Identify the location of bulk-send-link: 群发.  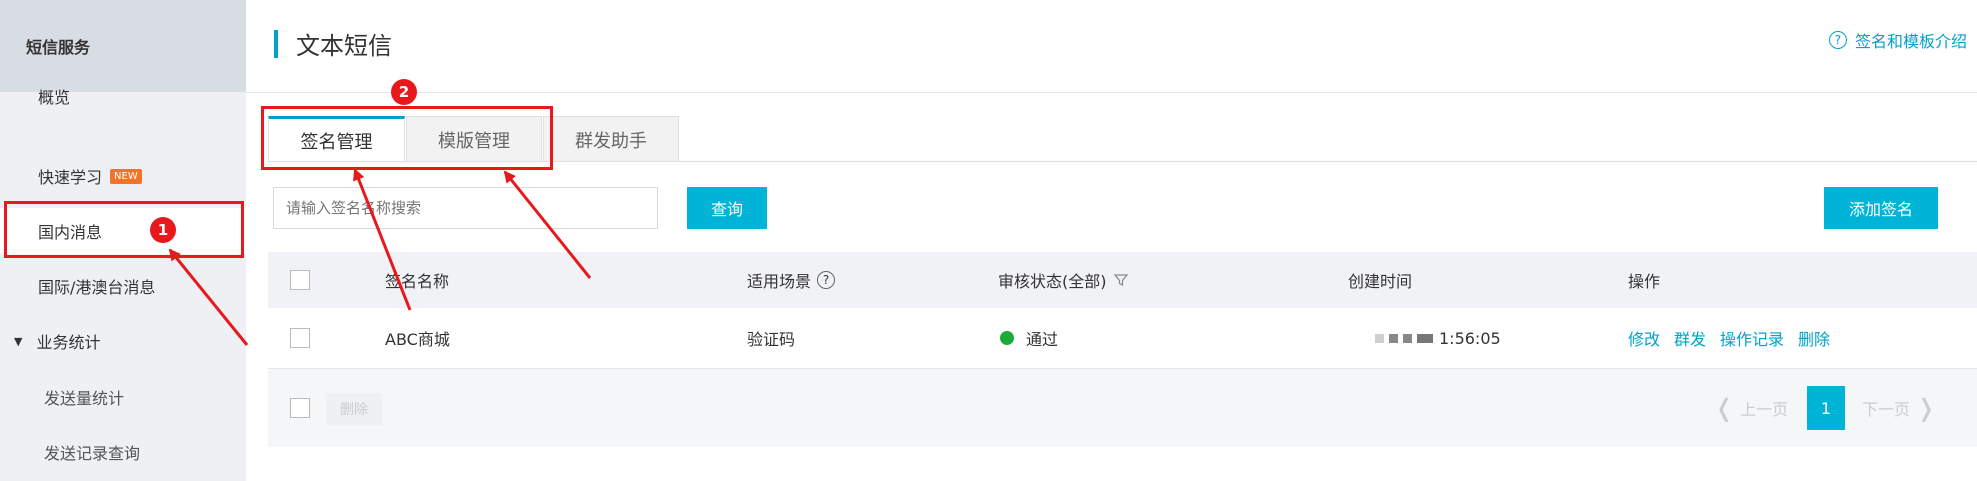
(1690, 338).